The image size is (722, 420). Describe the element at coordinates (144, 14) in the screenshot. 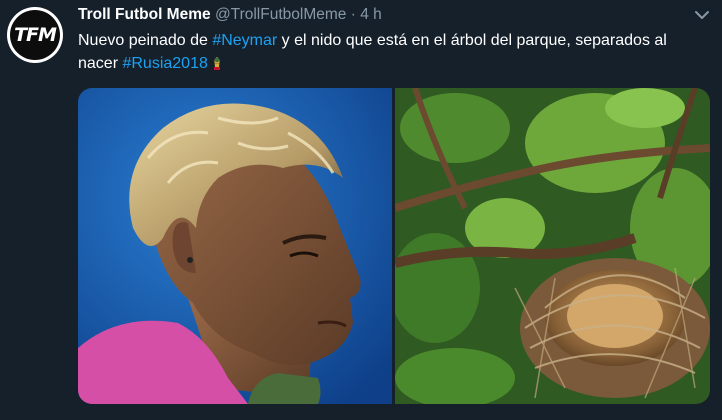

I see `display-name: Troll Futbol Meme` at that location.